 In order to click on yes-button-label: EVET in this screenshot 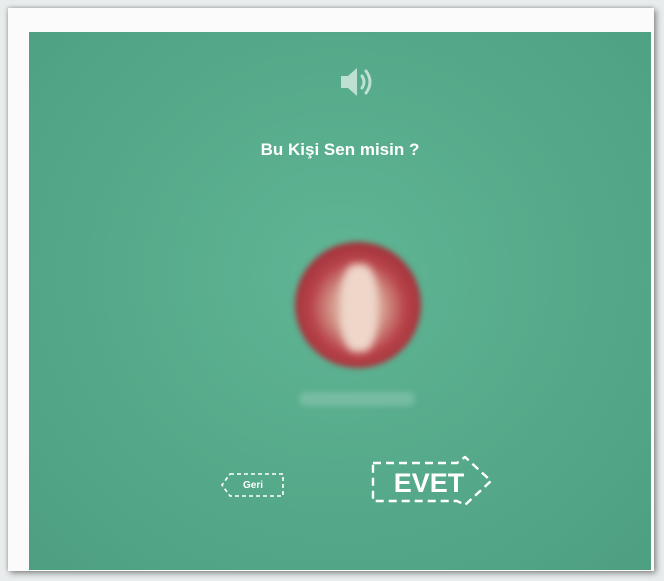, I will do `click(429, 482)`.